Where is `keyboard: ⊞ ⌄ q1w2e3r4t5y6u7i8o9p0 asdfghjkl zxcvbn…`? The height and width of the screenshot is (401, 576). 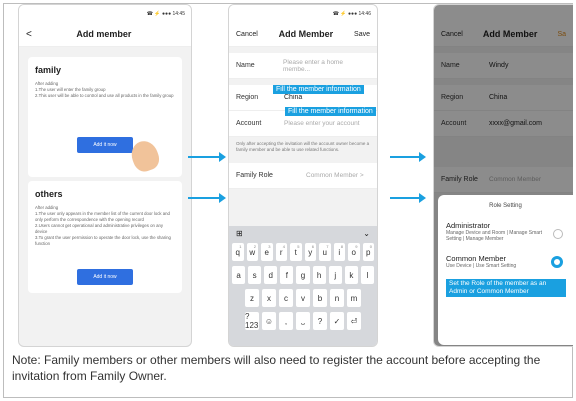 keyboard: ⊞ ⌄ q1w2e3r4t5y6u7i8o9p0 asdfghjkl zxcvbn… is located at coordinates (303, 286).